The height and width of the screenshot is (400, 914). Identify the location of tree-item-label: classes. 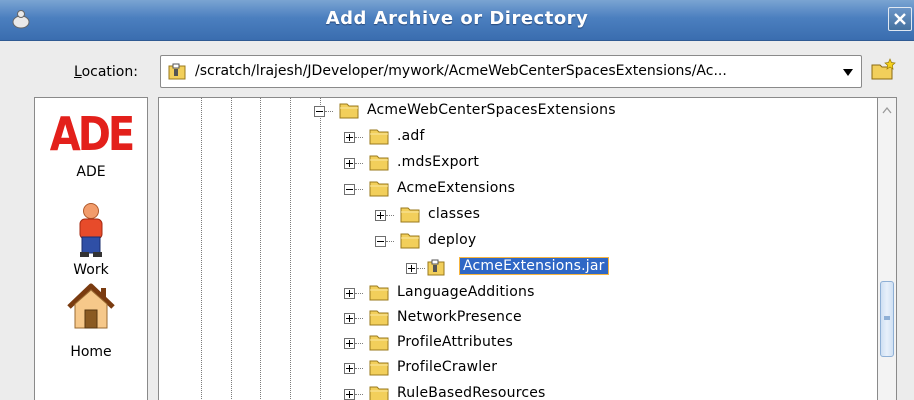
(454, 214).